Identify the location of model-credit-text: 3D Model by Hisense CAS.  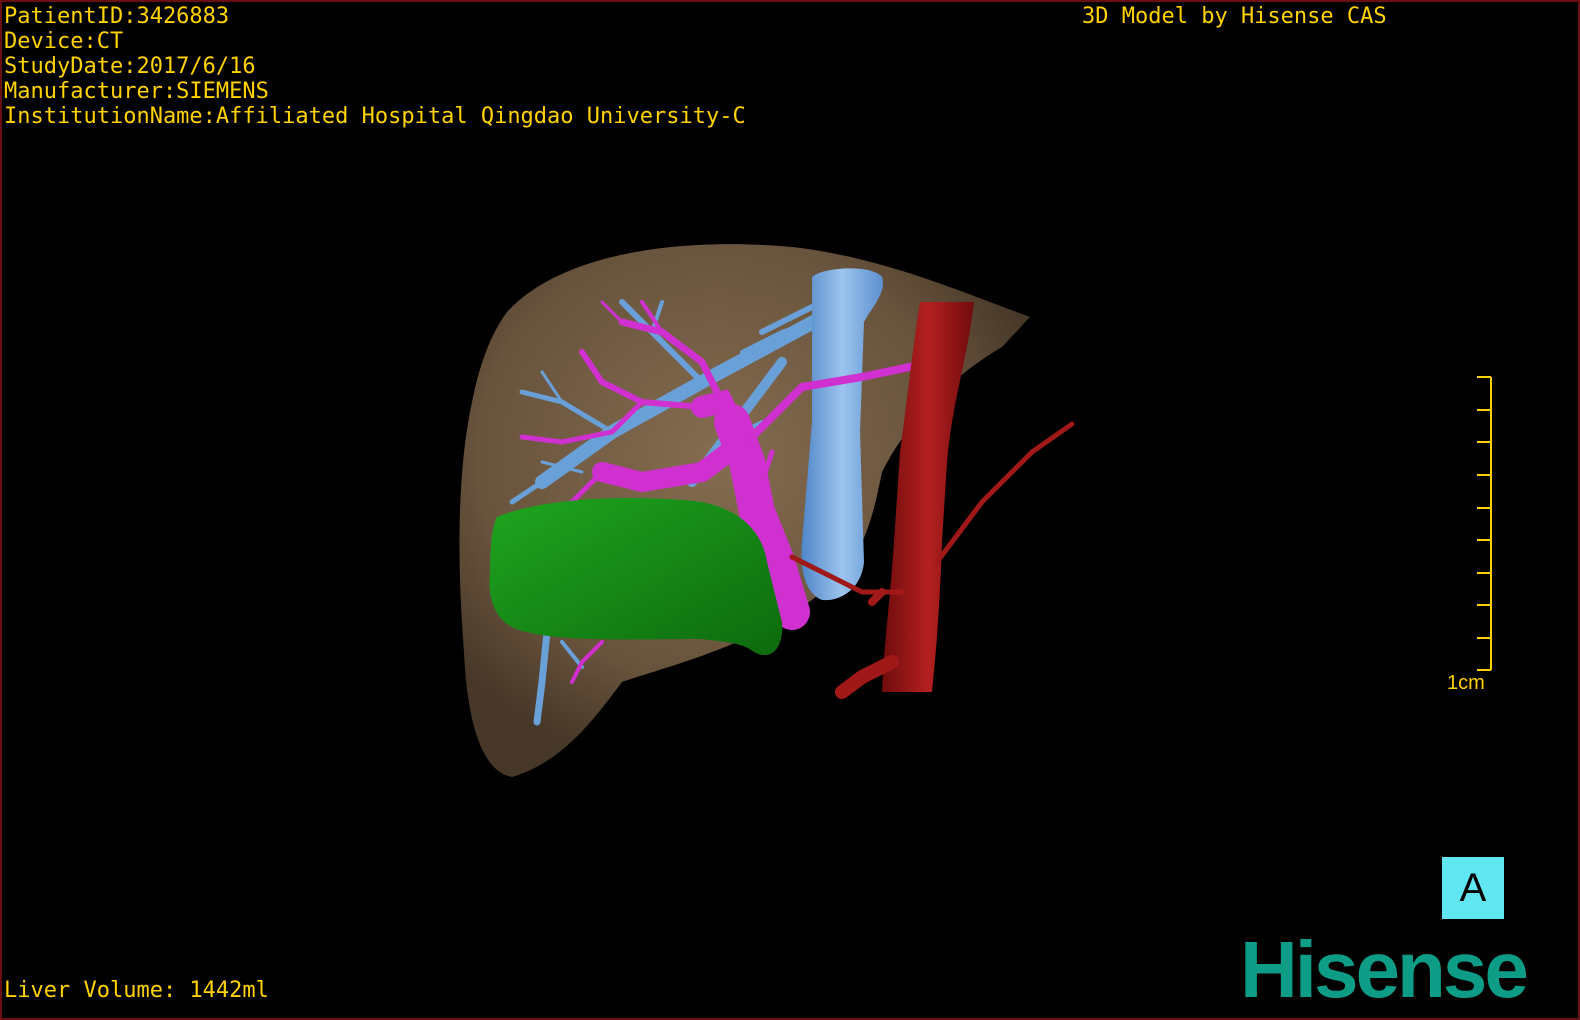
(1234, 16).